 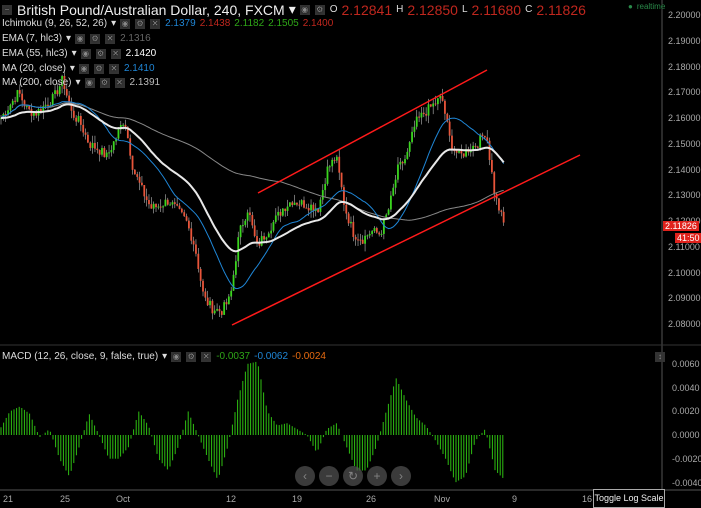 I want to click on price-tick: 2.15000, so click(x=684, y=143).